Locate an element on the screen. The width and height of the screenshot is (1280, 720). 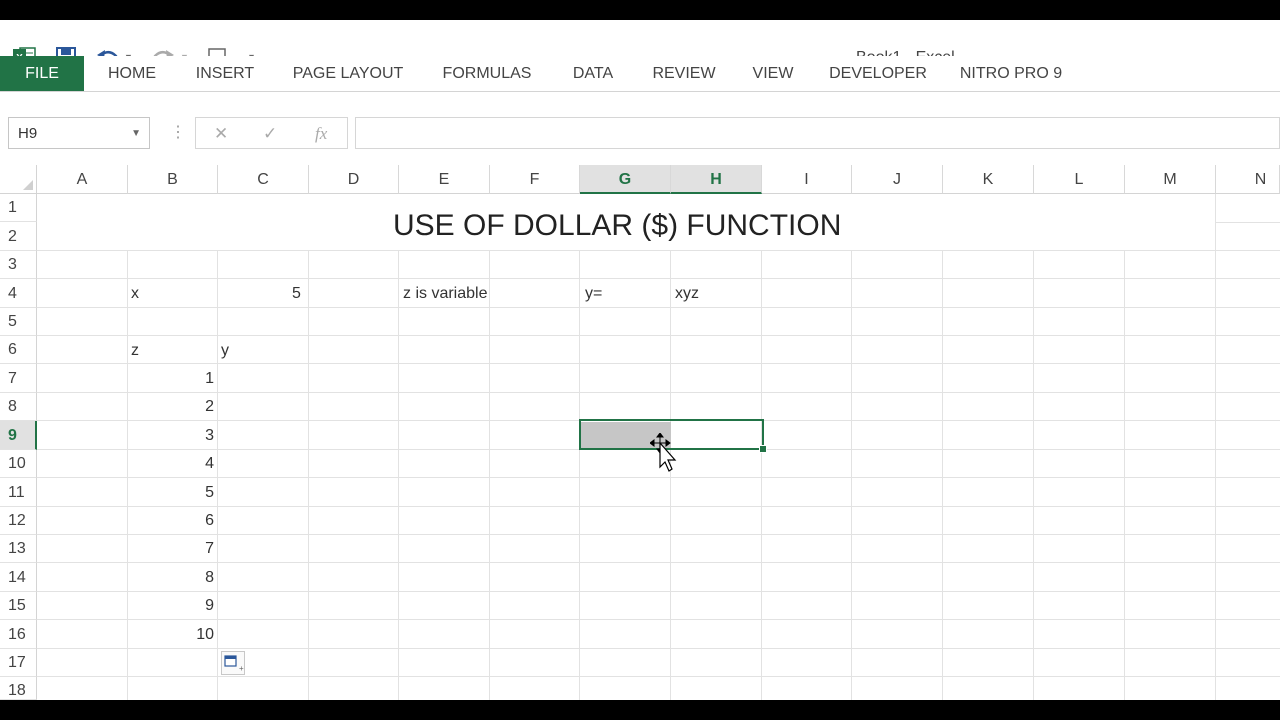
cancel-icon: ✕ is located at coordinates (221, 134).